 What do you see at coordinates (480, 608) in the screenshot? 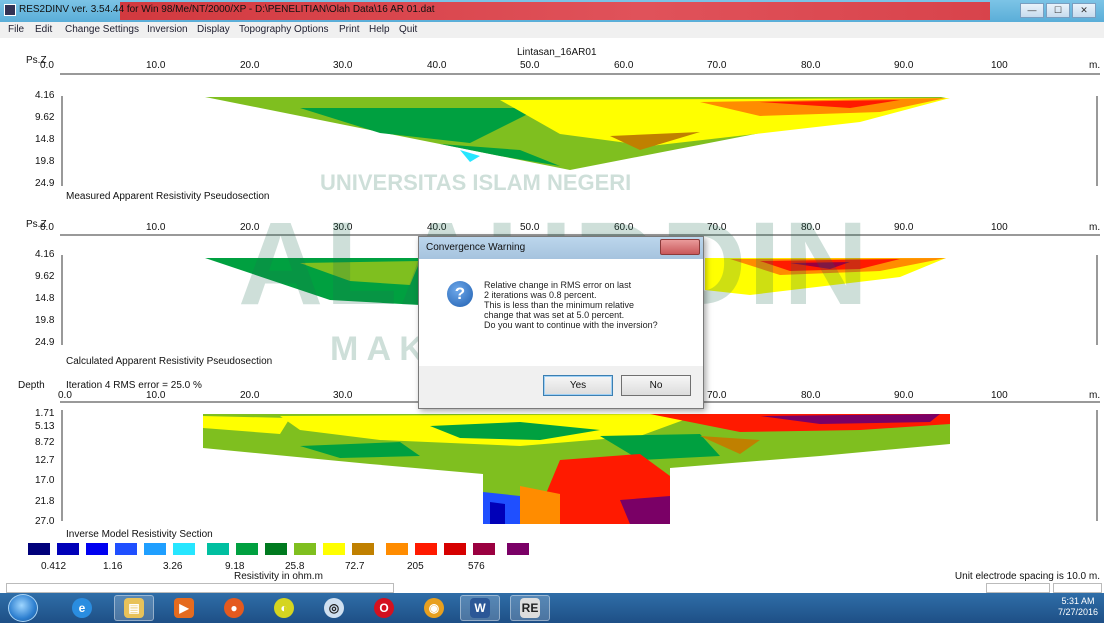
I see `word-icon: W` at bounding box center [480, 608].